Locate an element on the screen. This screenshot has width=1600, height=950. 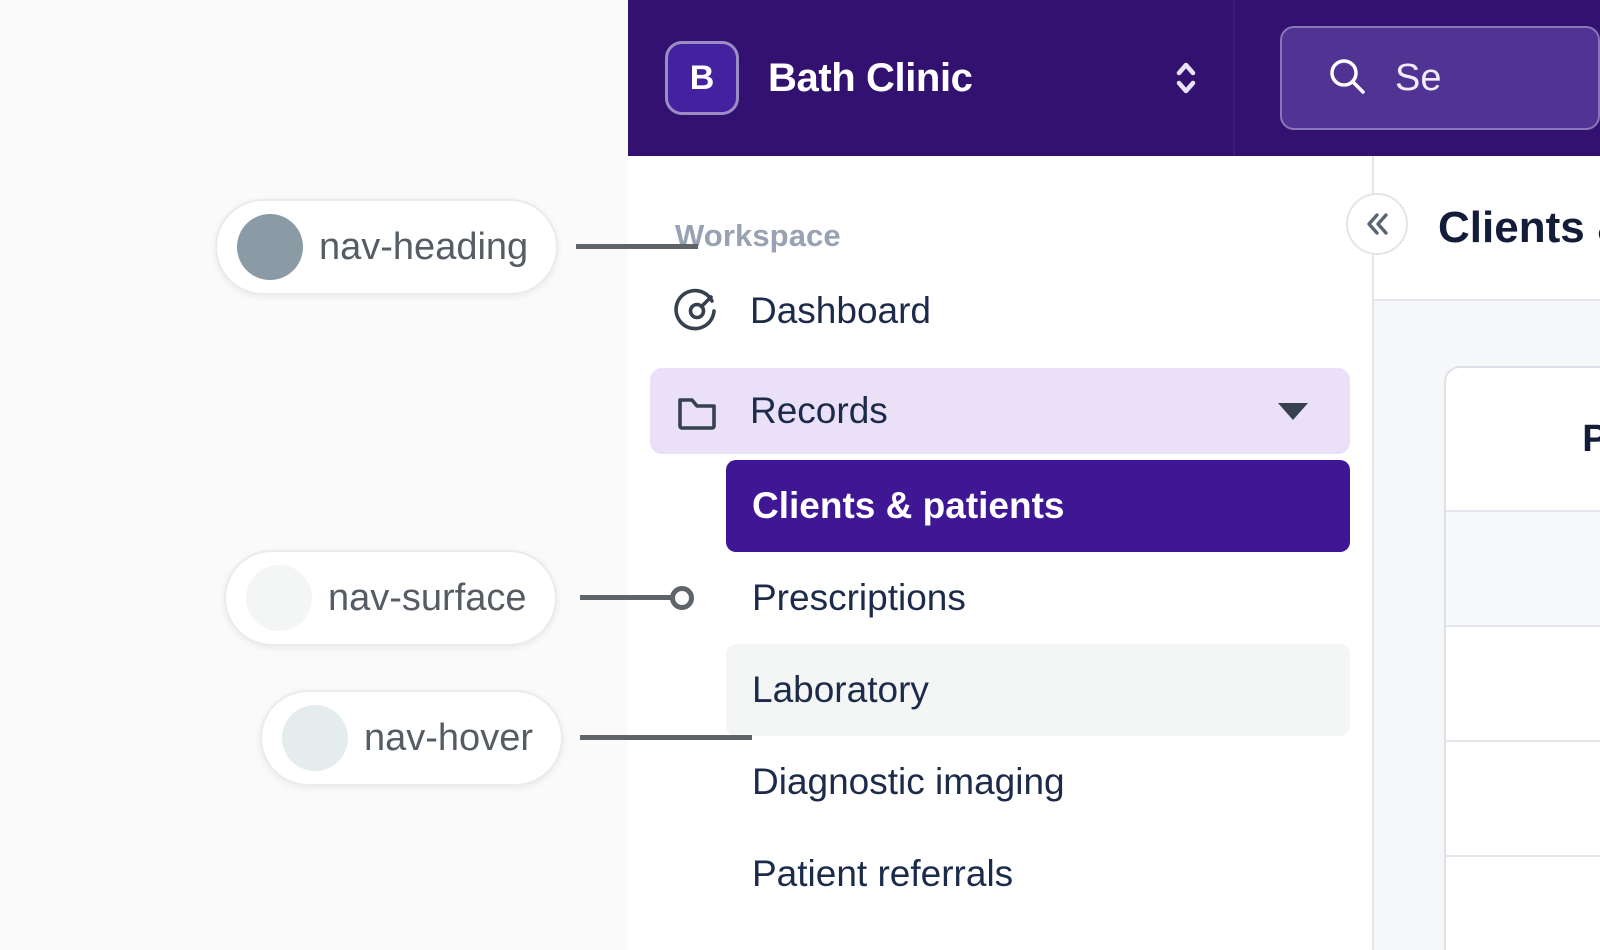
workspace-logo-badge: B is located at coordinates (702, 78).